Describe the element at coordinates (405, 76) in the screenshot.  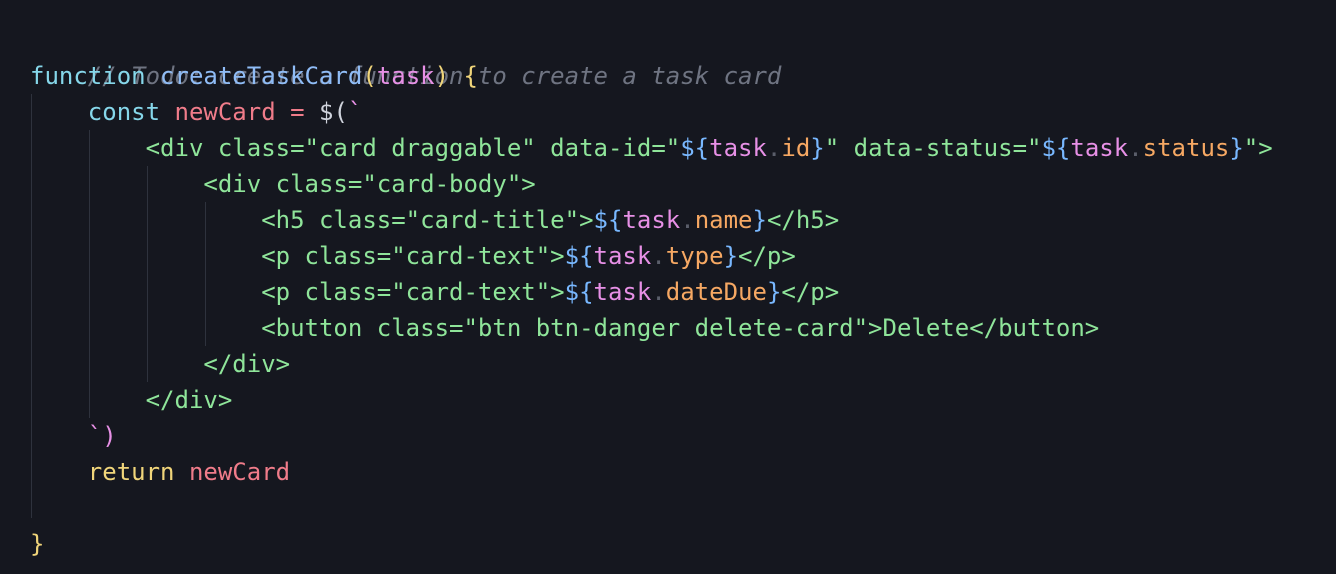
I see `param-task: task` at that location.